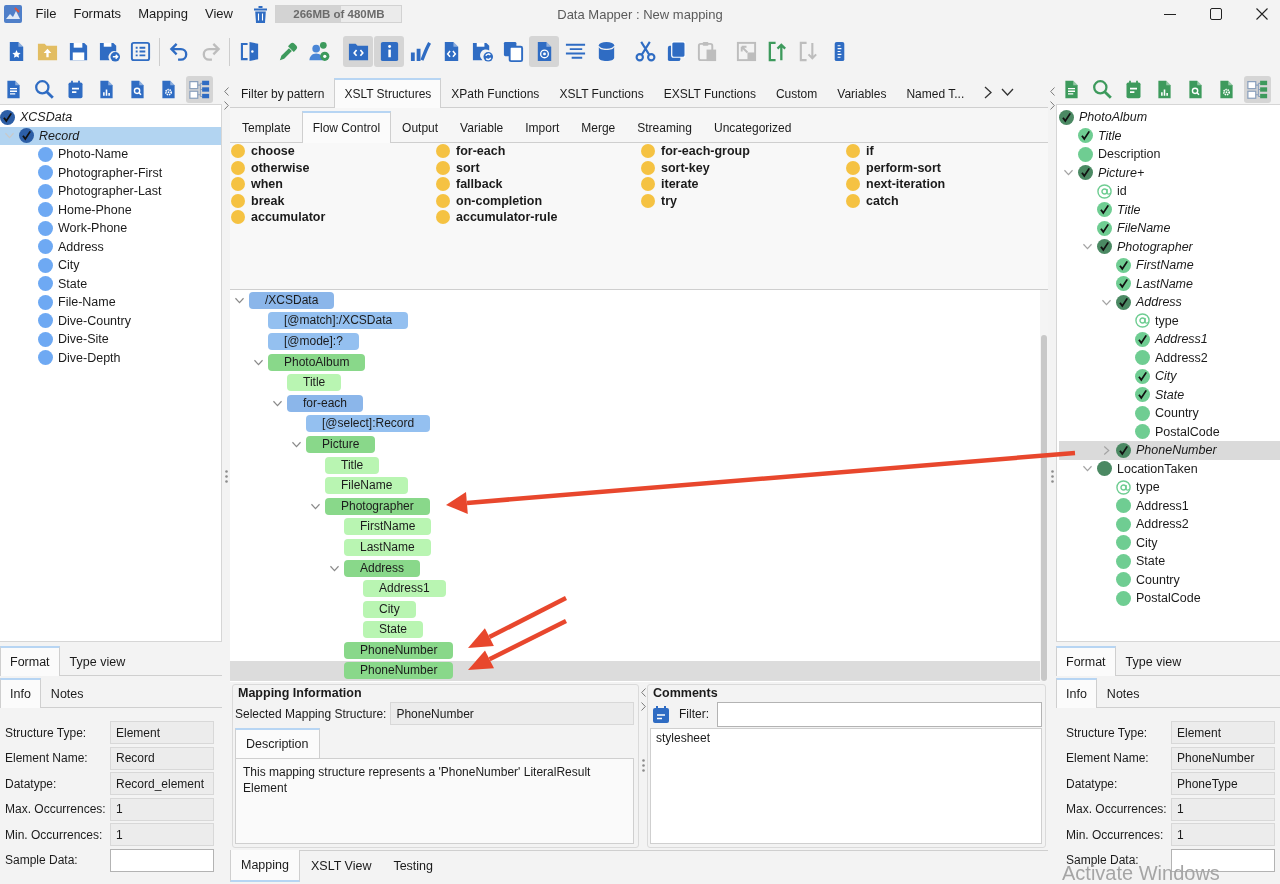 The image size is (1280, 884). I want to click on tree-row: Photographer, so click(635, 506).